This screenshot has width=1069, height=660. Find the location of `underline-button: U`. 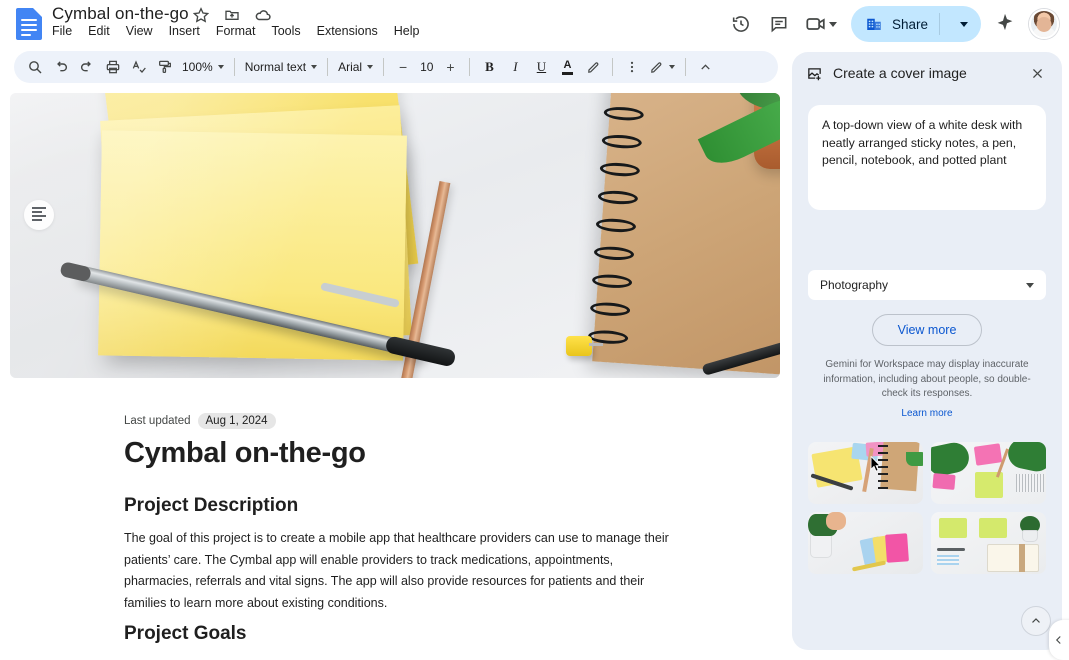

underline-button: U is located at coordinates (541, 67).